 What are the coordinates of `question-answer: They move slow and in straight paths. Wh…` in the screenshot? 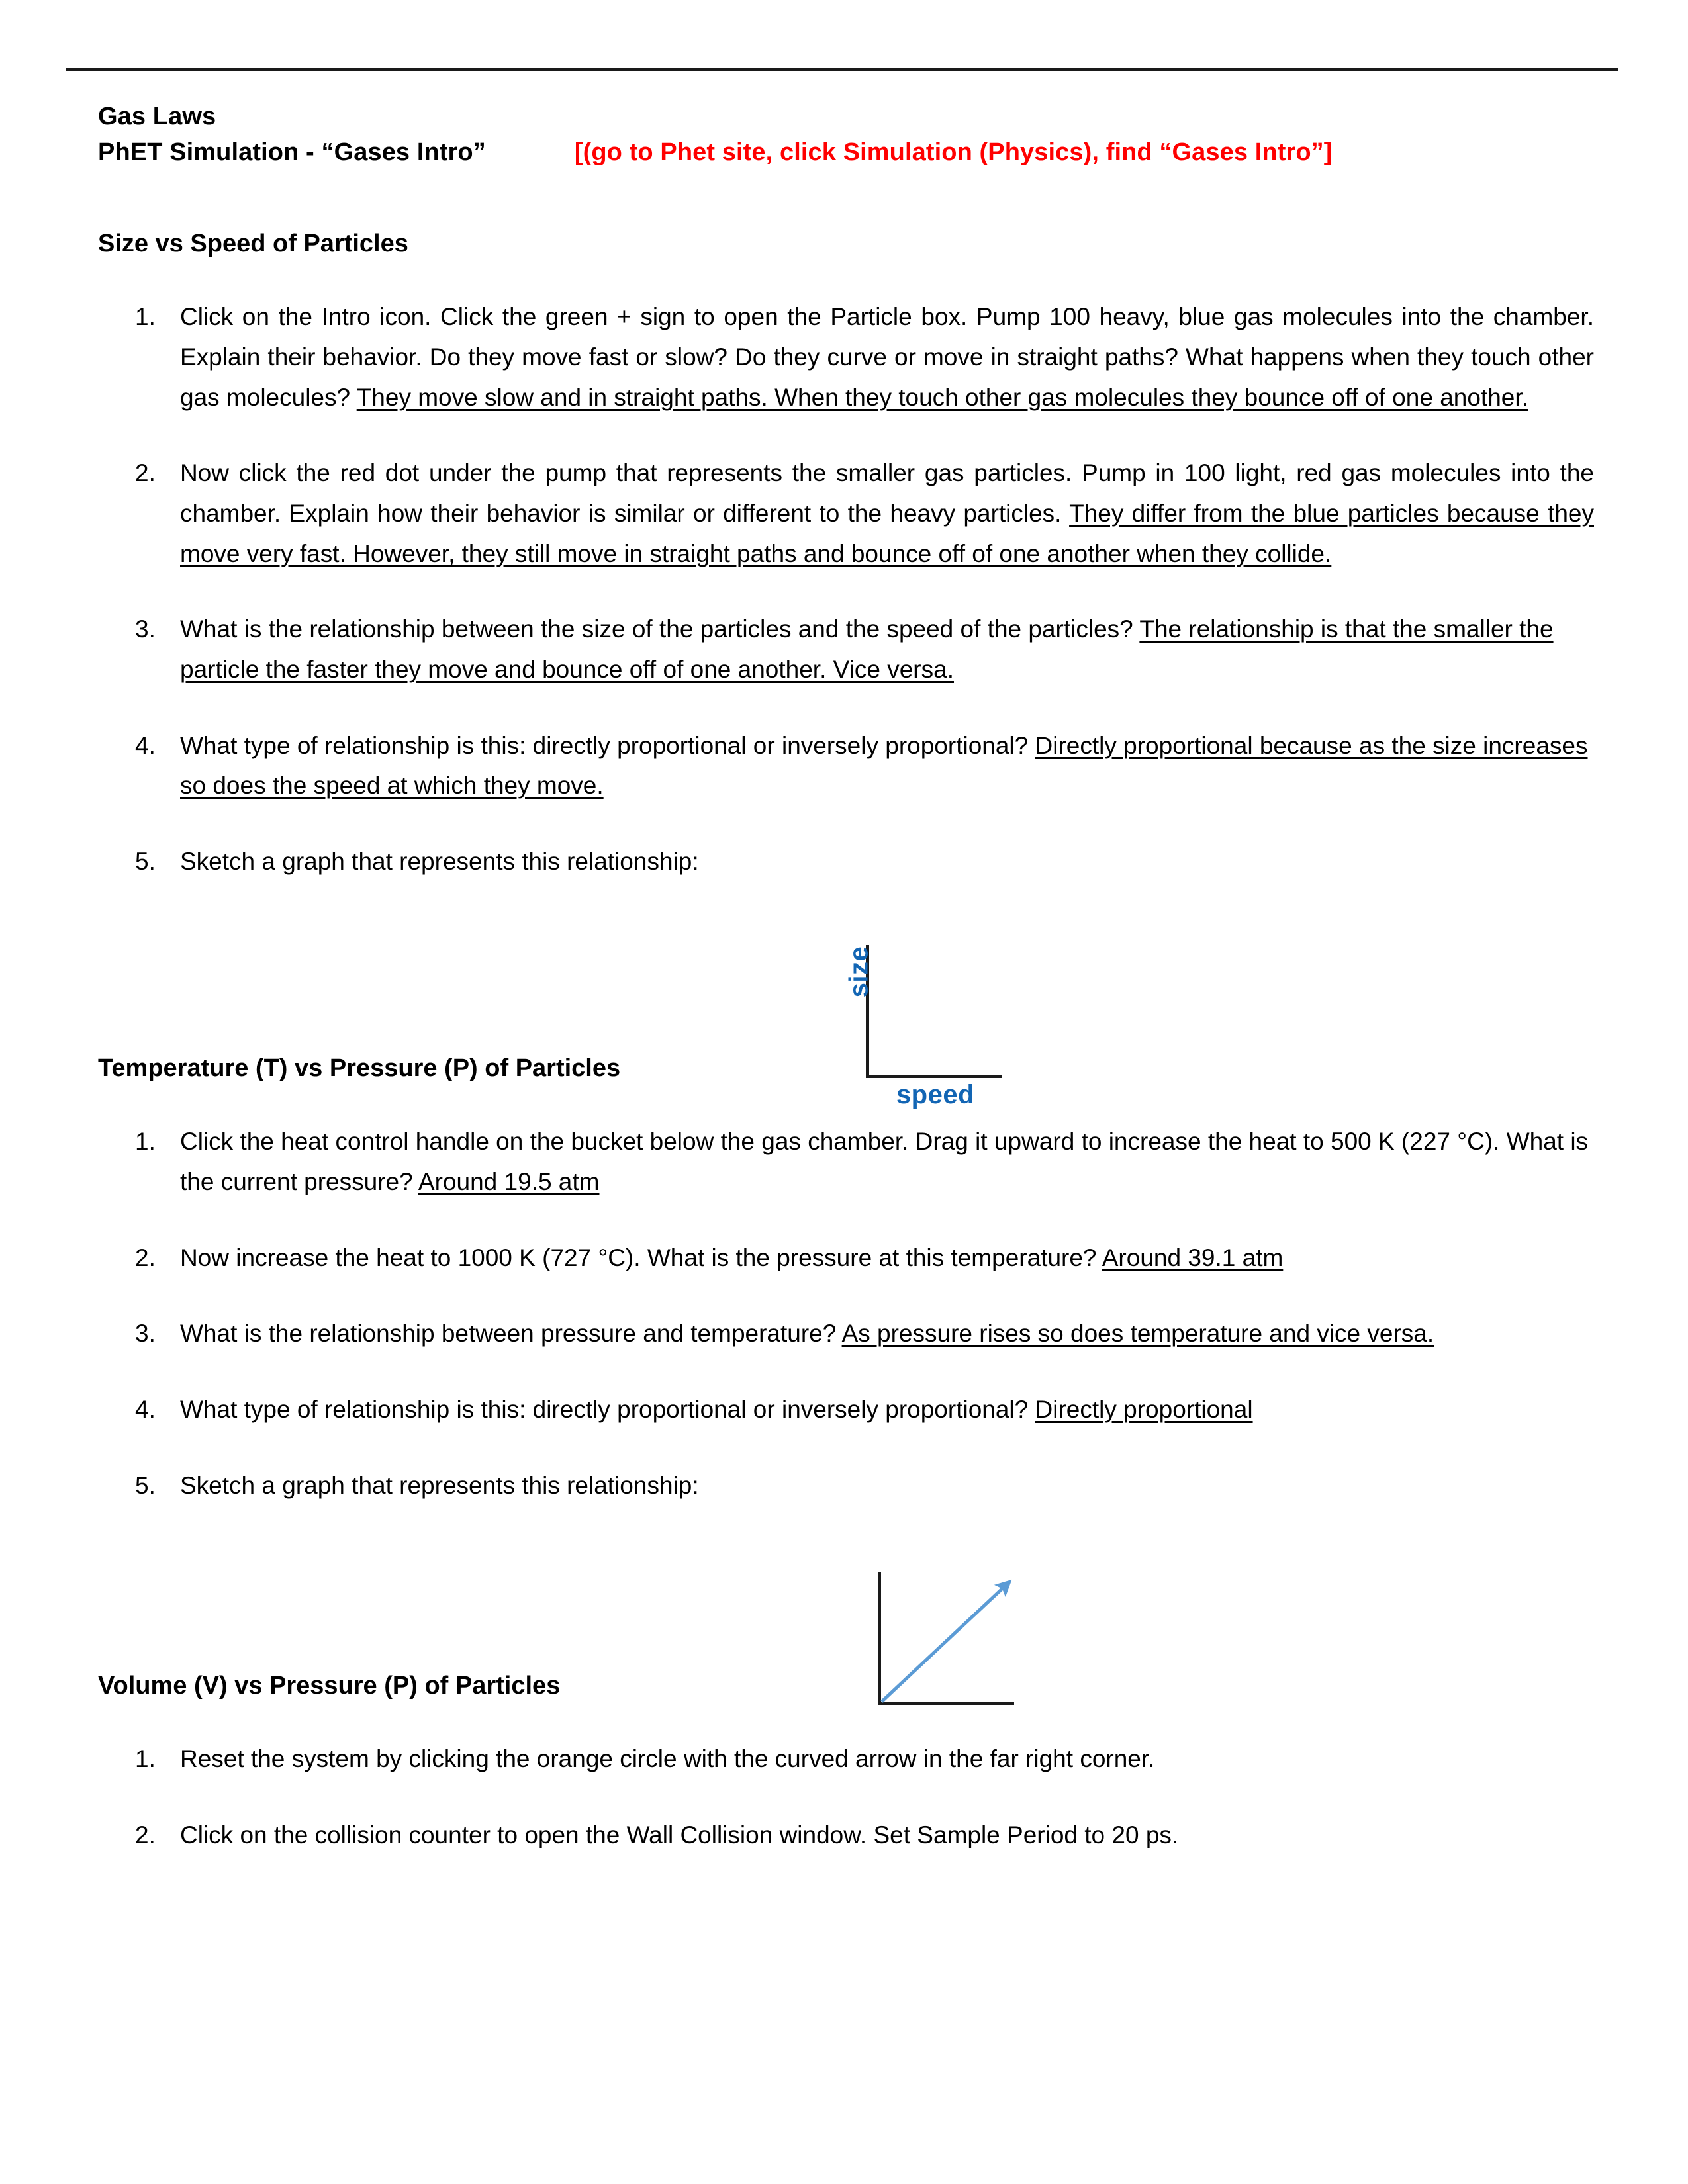 It's located at (942, 397).